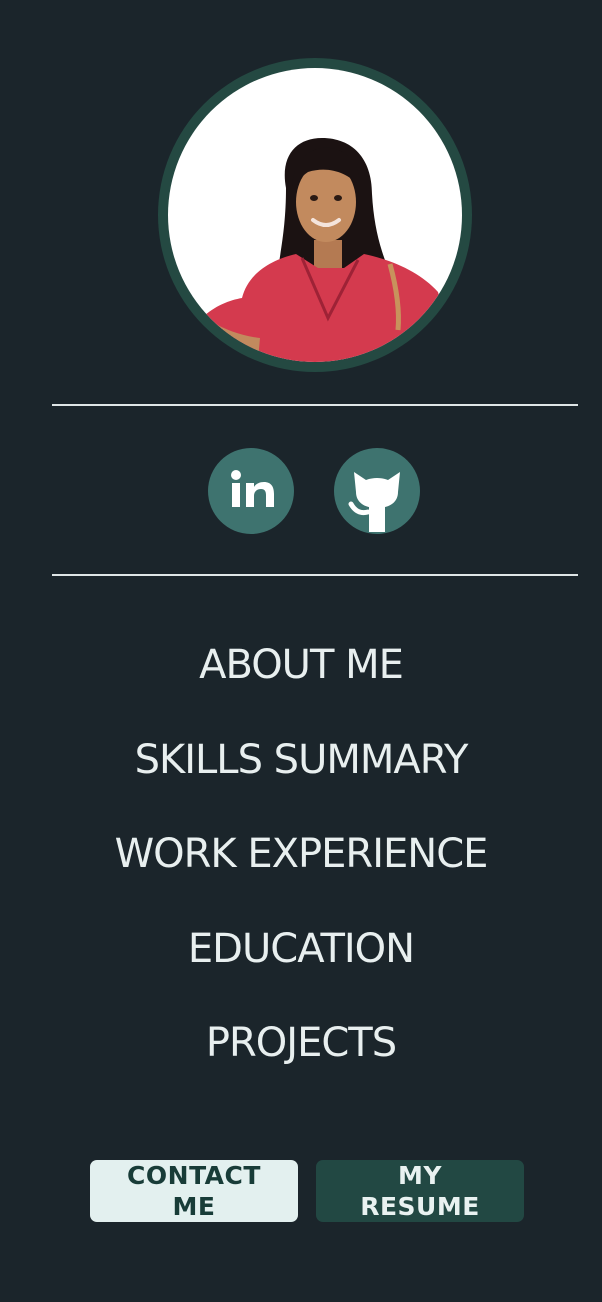 This screenshot has width=602, height=1302. I want to click on profile-photo, so click(315, 215).